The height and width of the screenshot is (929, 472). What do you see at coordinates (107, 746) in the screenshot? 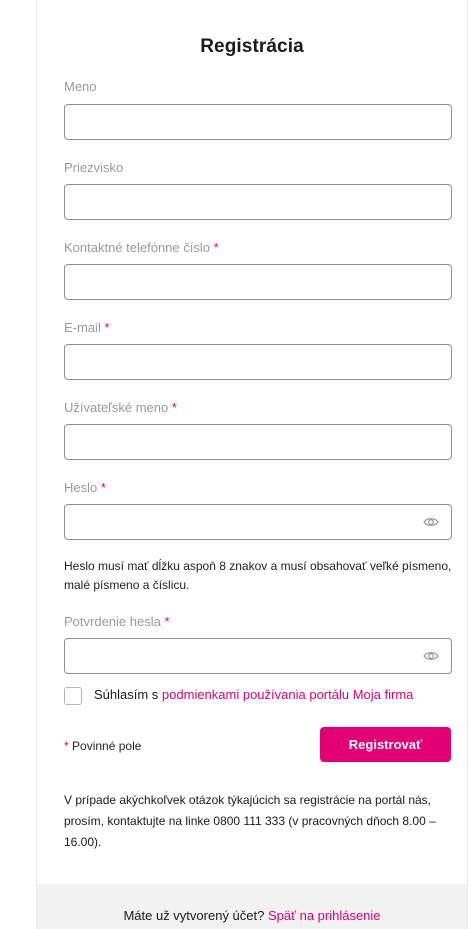
I see `required-note-text: Povinné pole` at bounding box center [107, 746].